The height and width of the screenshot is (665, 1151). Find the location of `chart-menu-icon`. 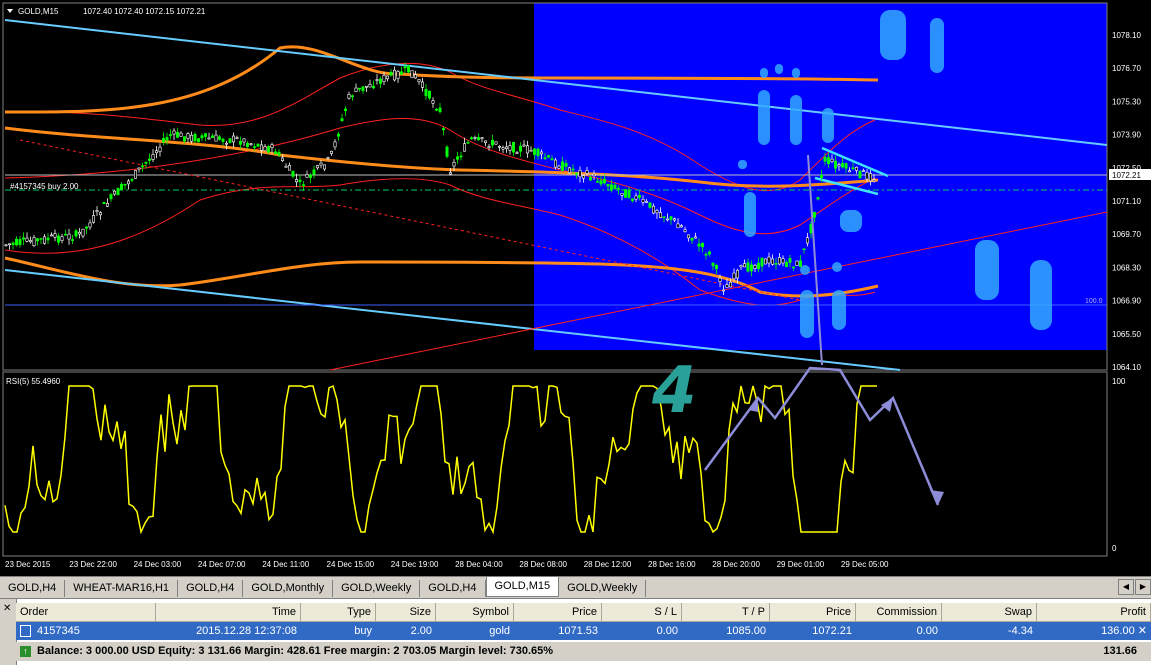

chart-menu-icon is located at coordinates (10, 11).